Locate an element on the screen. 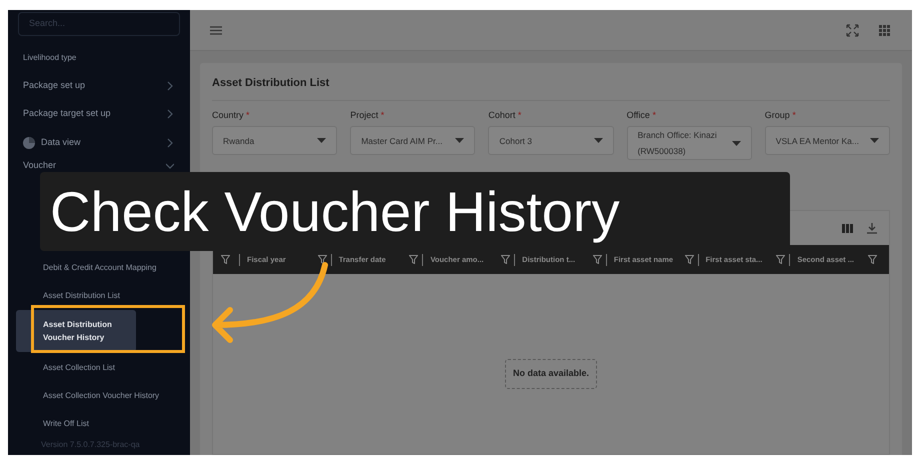 Image resolution: width=920 pixels, height=461 pixels. sidebar-item-label: Data view is located at coordinates (61, 143).